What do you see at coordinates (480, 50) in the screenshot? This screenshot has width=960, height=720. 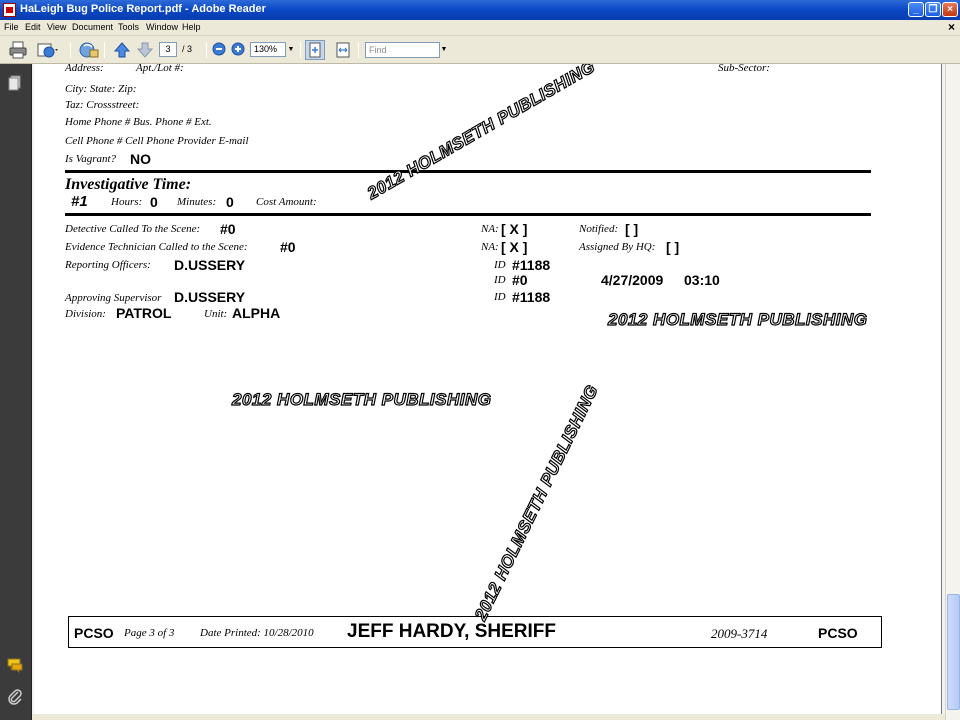 I see `toolbar: 3 / 3 130% ▼ Find ▼` at bounding box center [480, 50].